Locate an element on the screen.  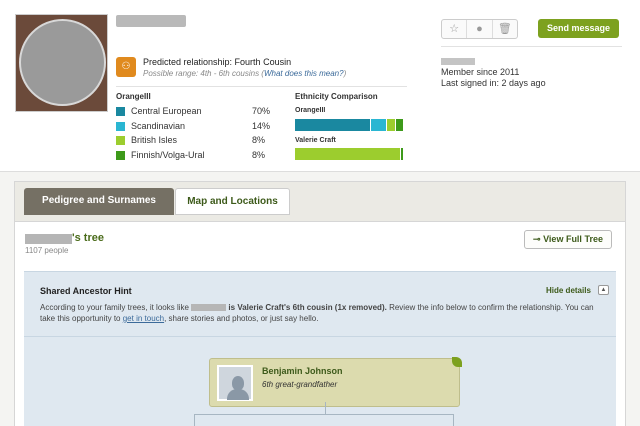
hint-title: Shared Ancestor Hint is located at coordinates (86, 291).